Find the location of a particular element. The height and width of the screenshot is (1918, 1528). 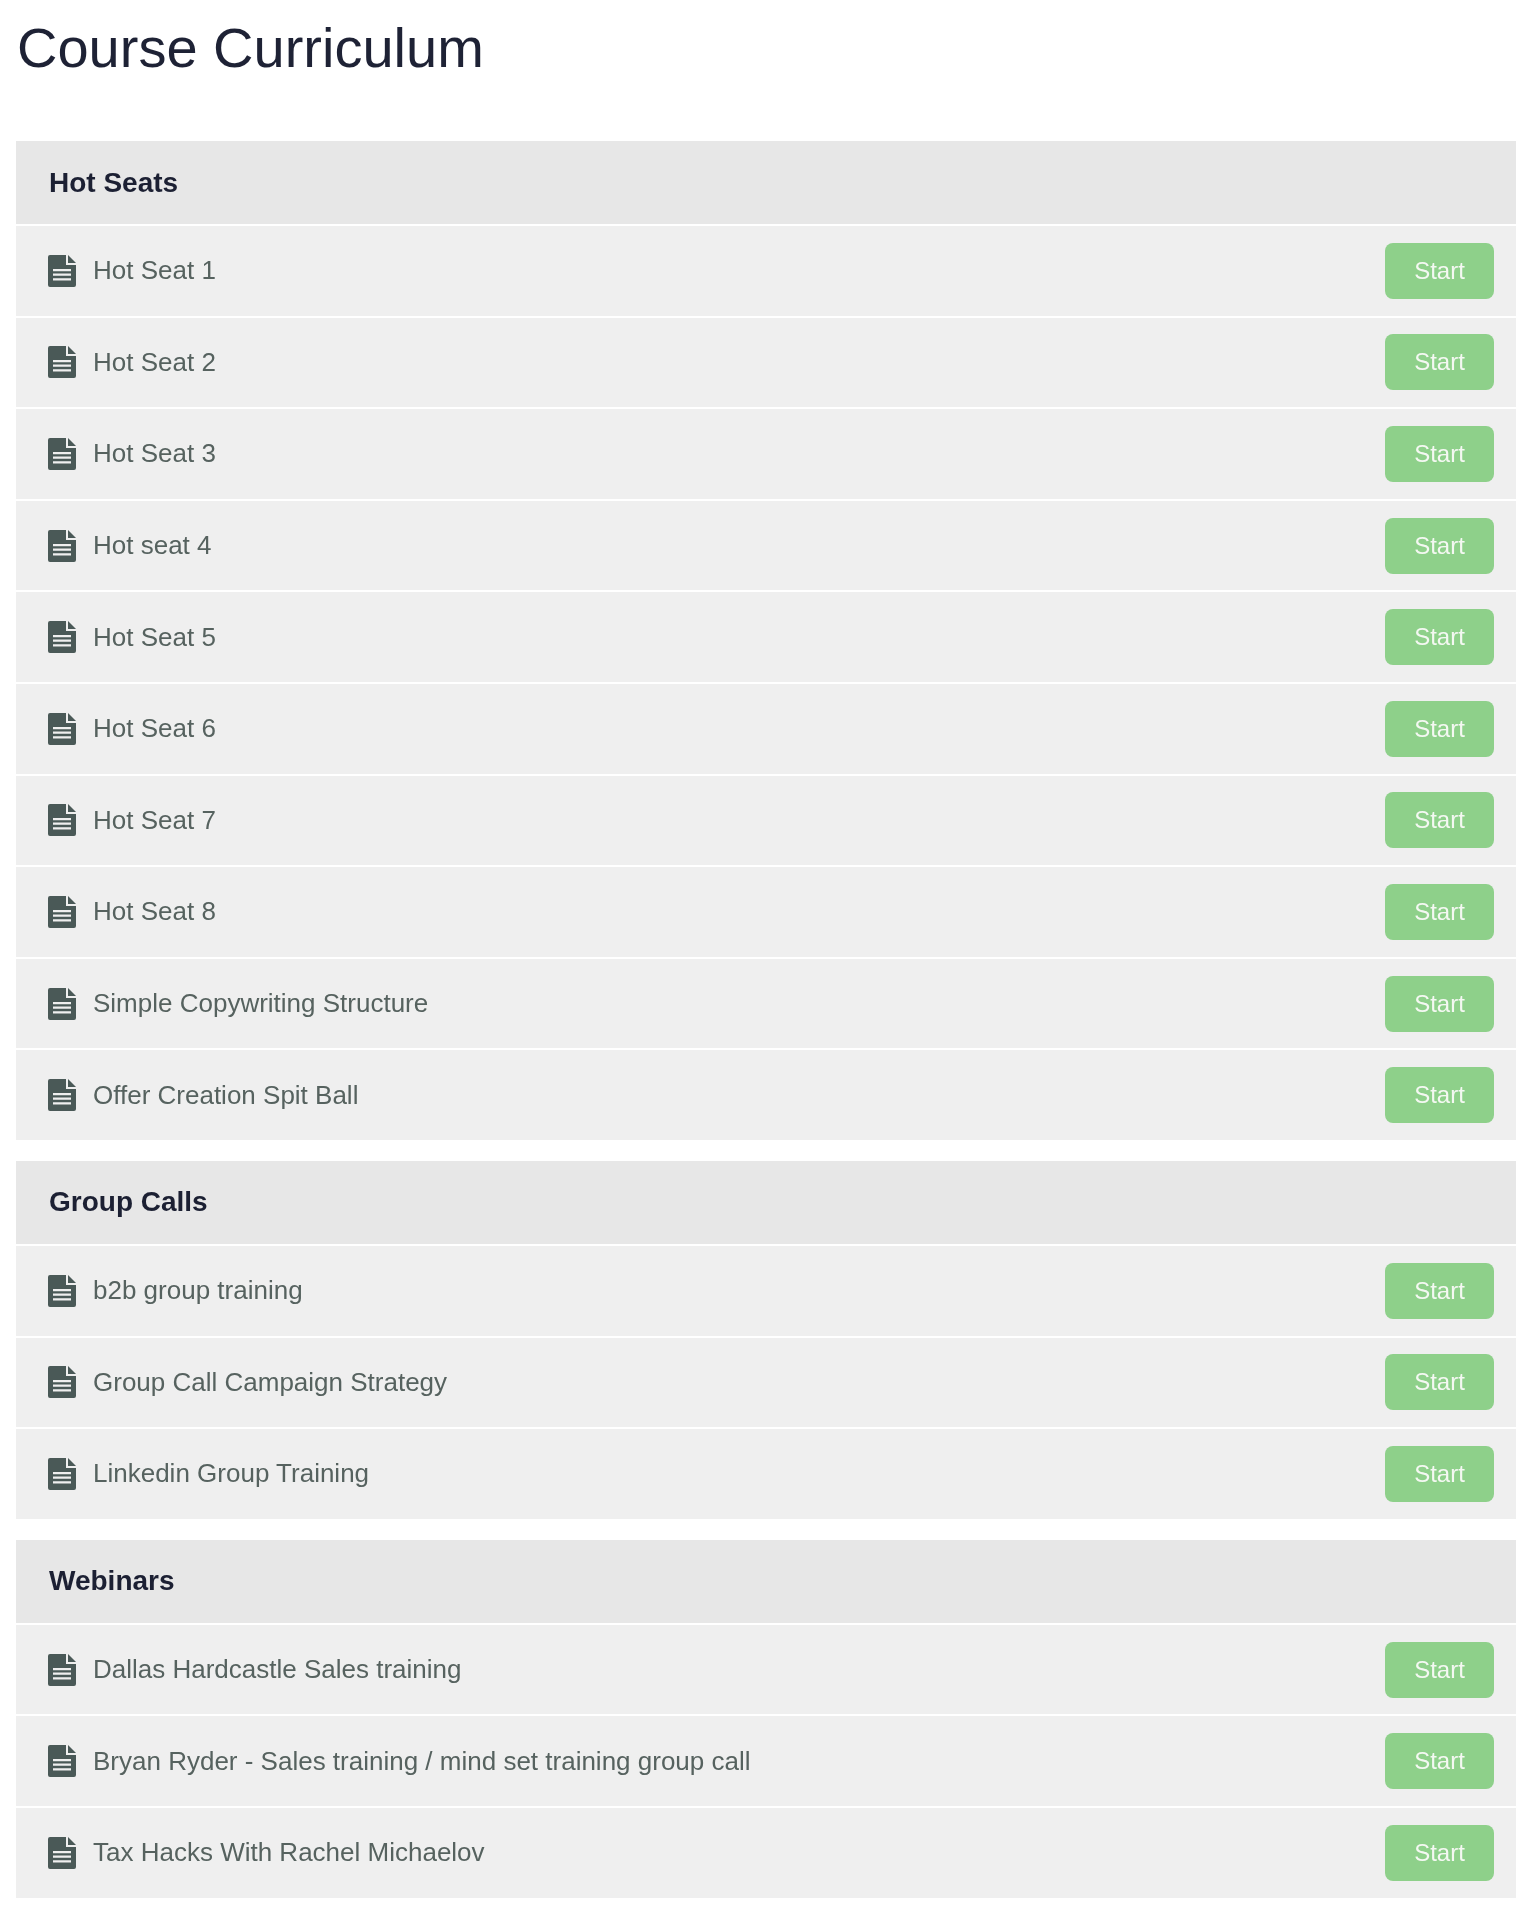

lesson-title: Group Call Campaign Strategy is located at coordinates (270, 1382).